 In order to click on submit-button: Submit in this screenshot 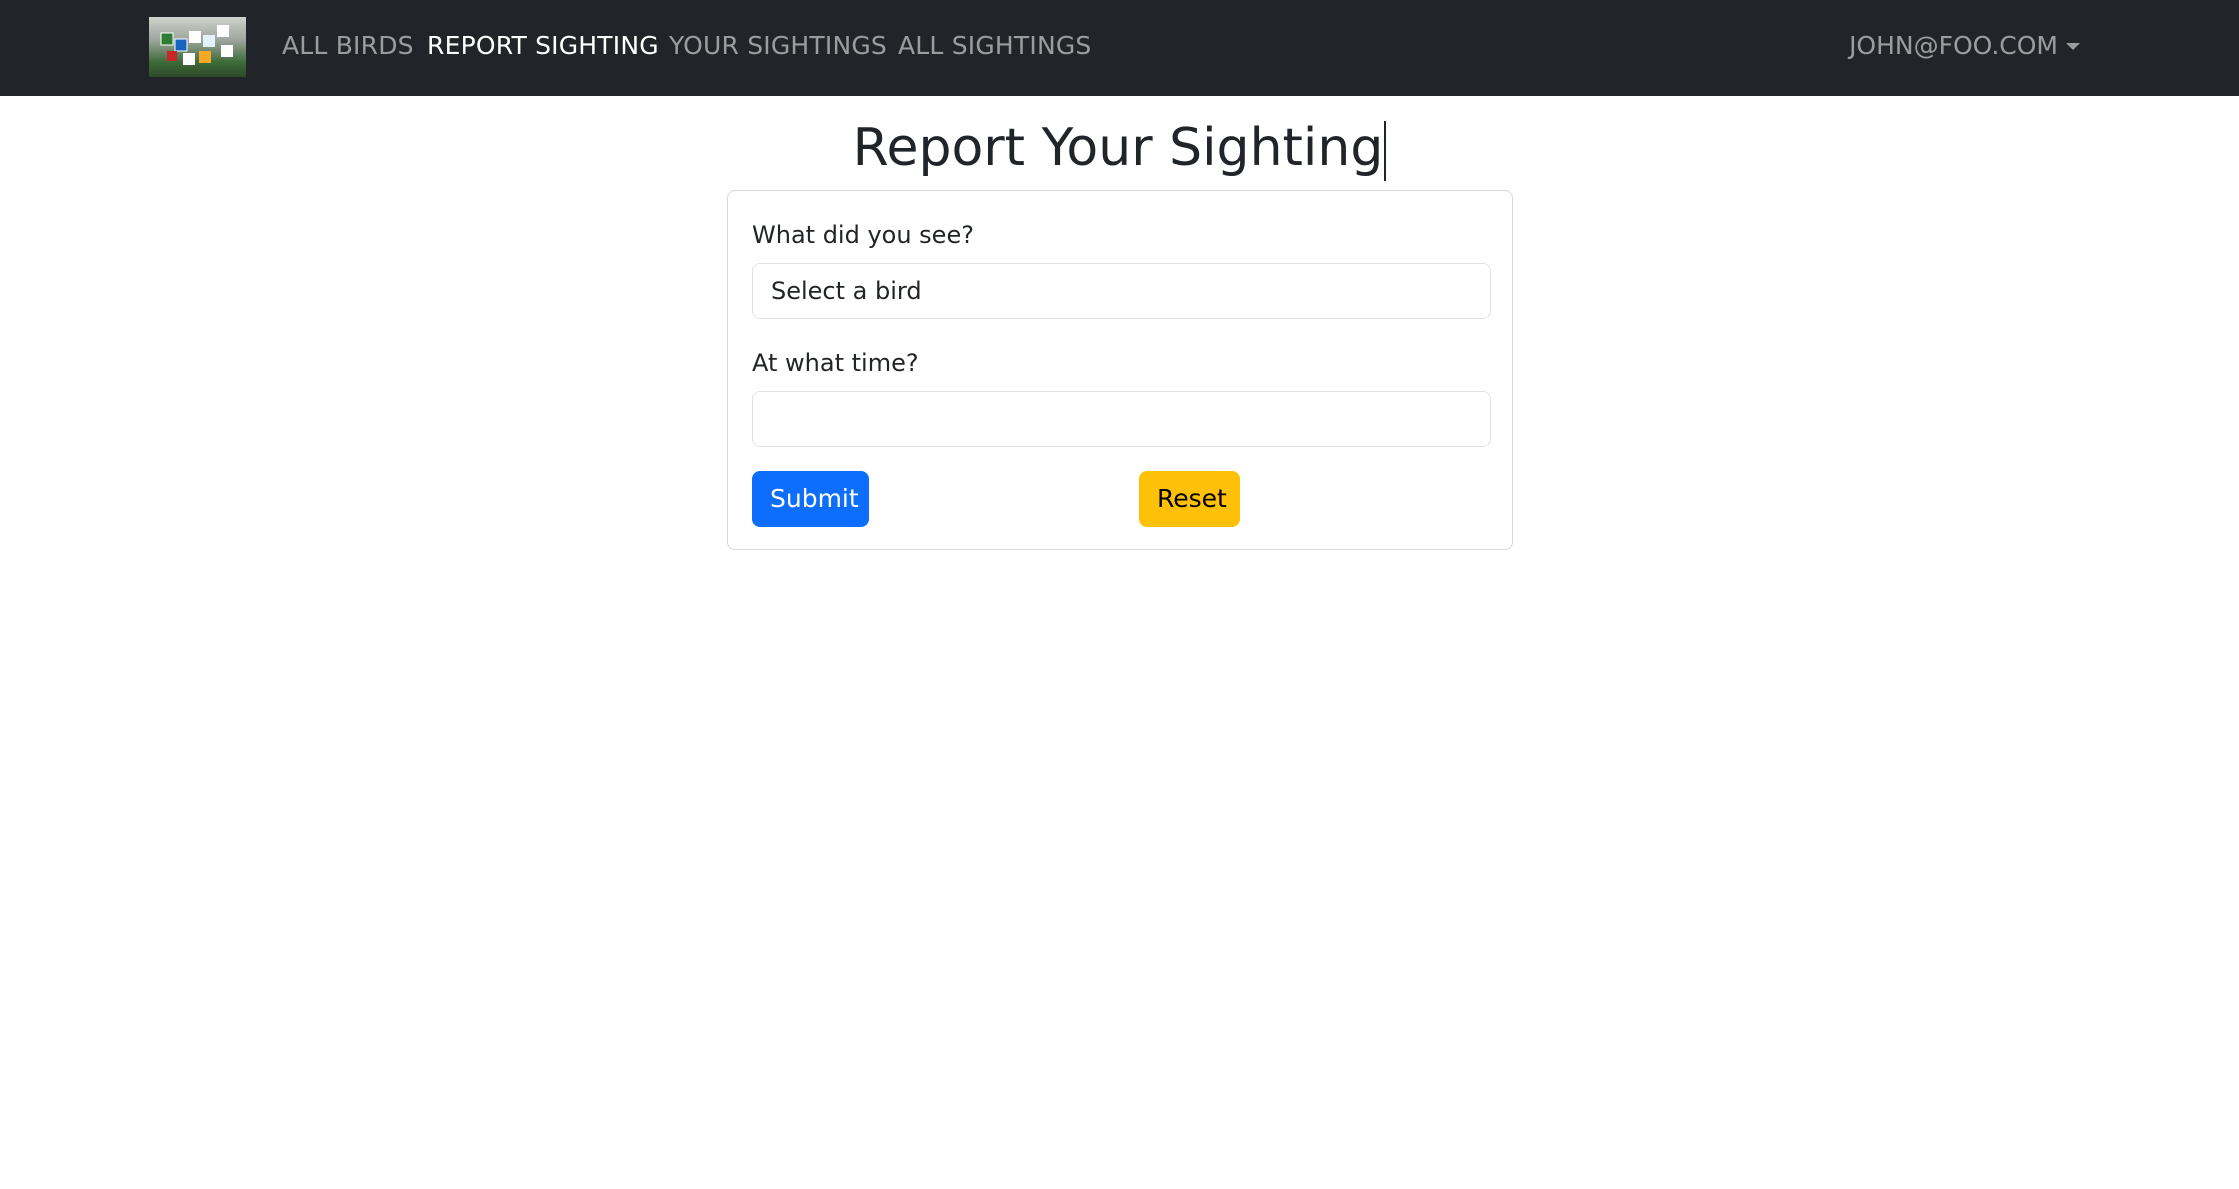, I will do `click(810, 499)`.